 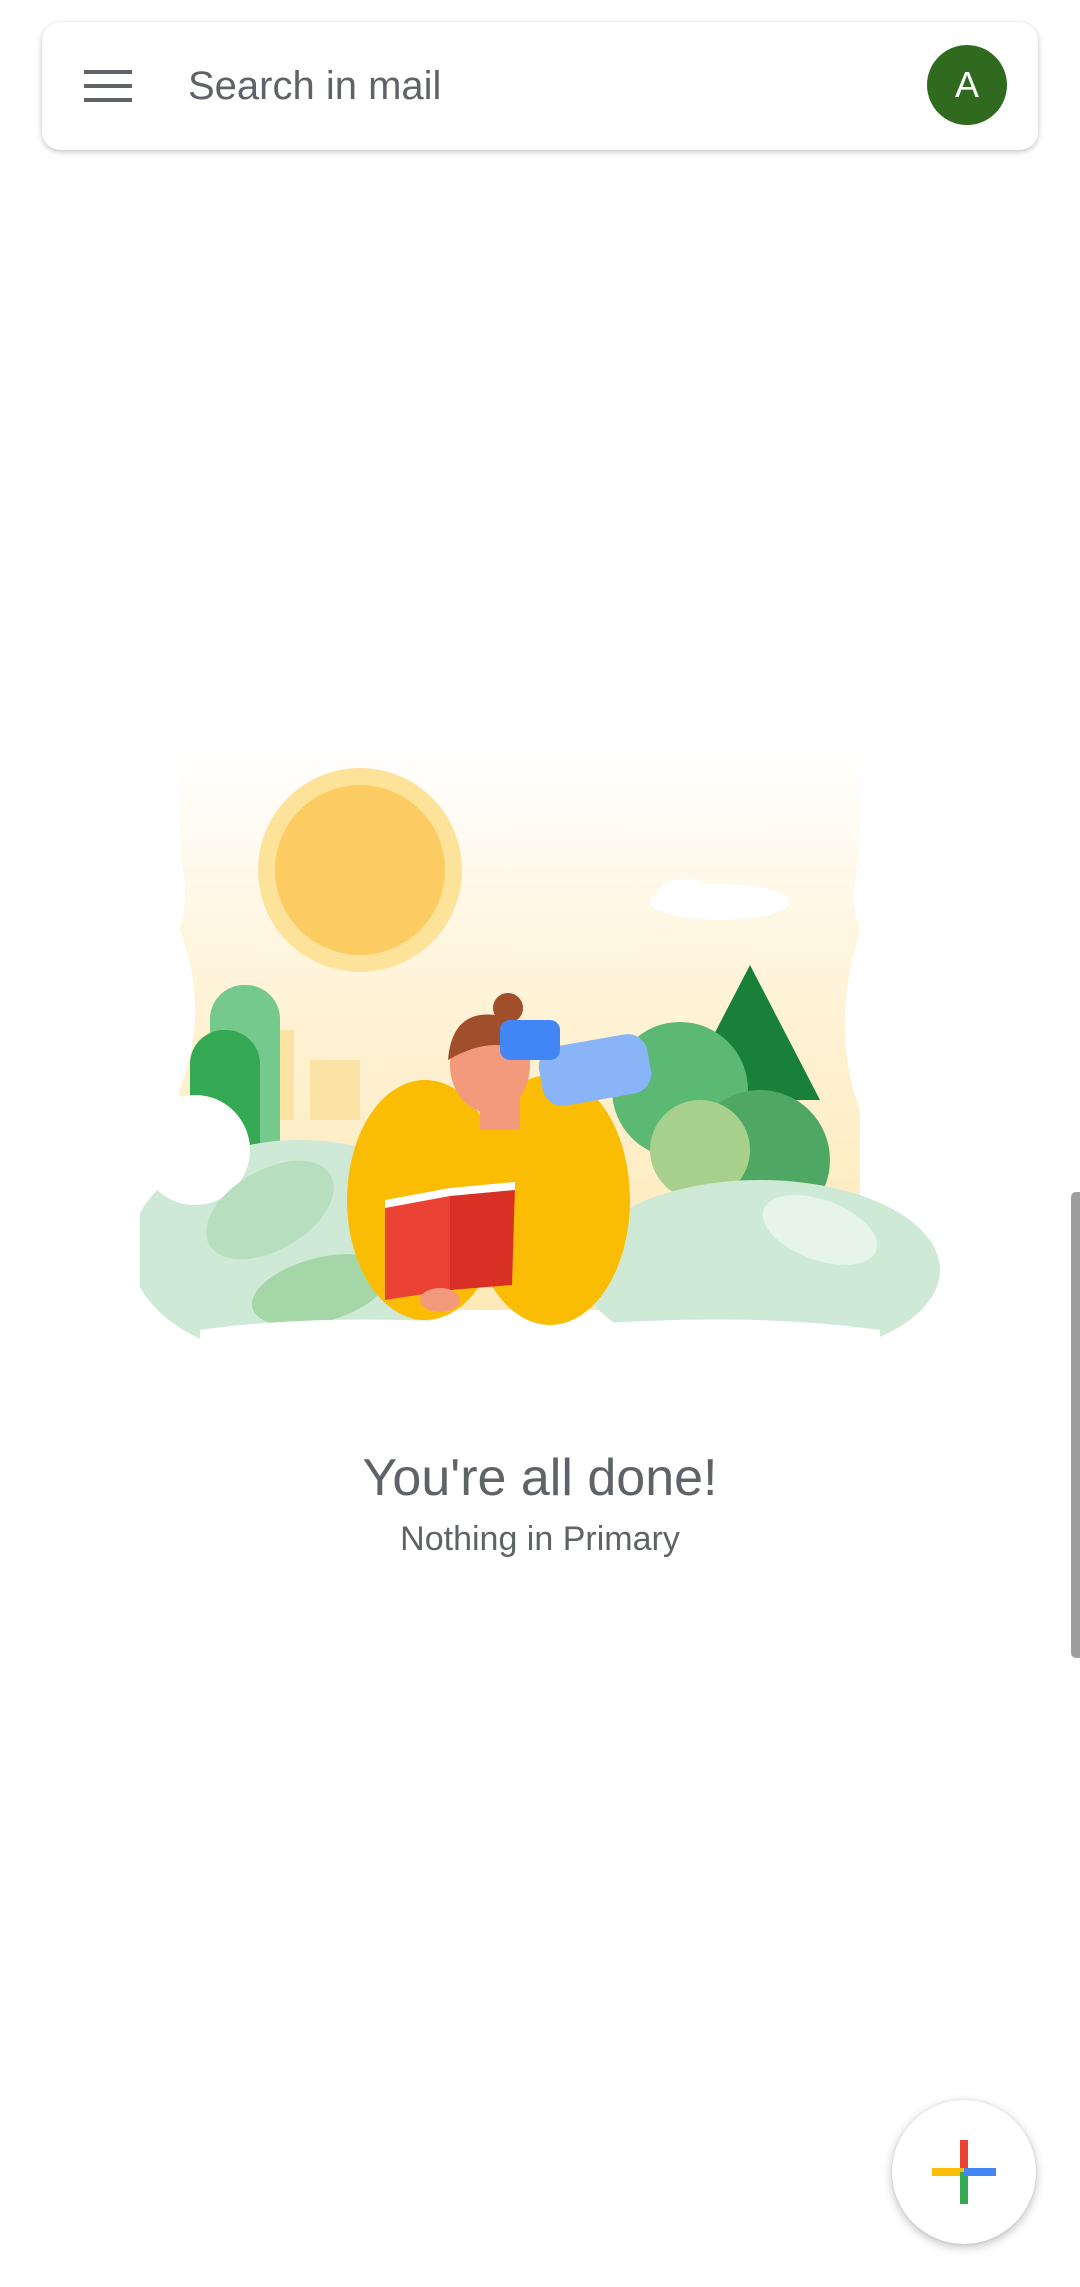 I want to click on compose-button, so click(x=964, y=2172).